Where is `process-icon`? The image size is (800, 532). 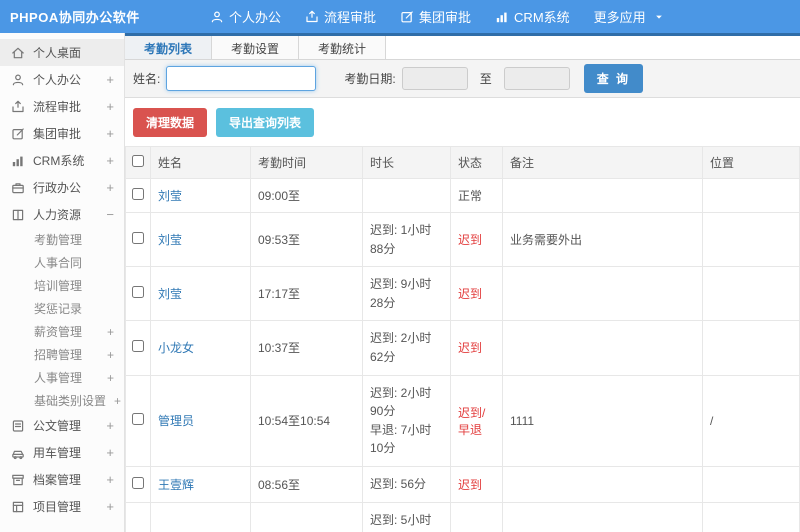 process-icon is located at coordinates (18, 107).